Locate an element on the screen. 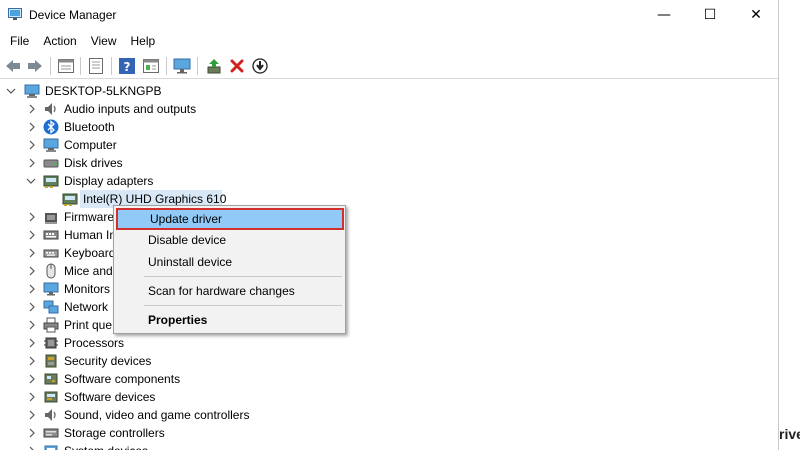 Image resolution: width=800 pixels, height=450 pixels. context-update-driver: Update driver is located at coordinates (230, 219).